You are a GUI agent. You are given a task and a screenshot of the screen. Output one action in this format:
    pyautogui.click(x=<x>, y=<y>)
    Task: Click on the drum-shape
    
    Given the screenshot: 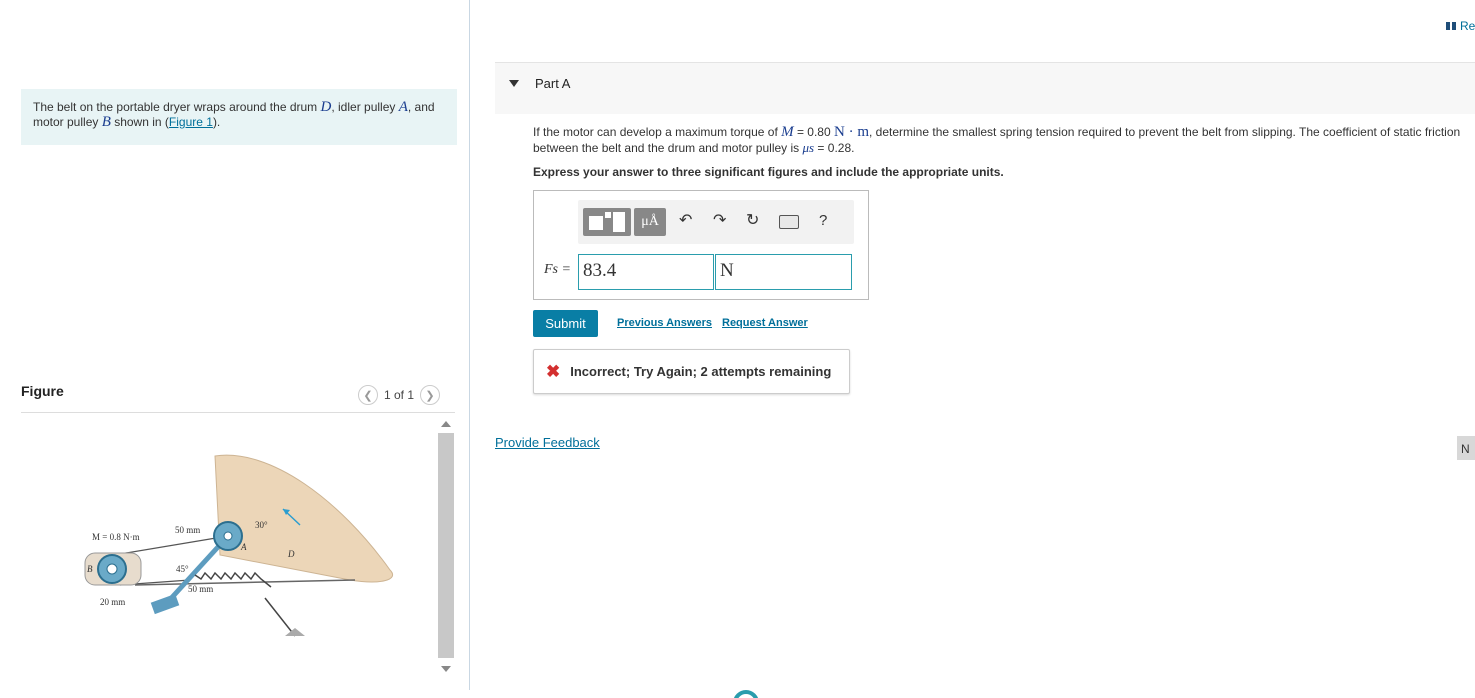 What is the action you would take?
    pyautogui.click(x=303, y=518)
    